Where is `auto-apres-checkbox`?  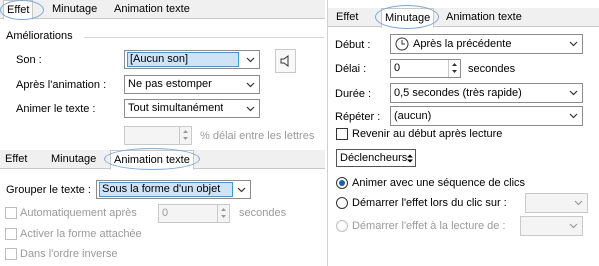 auto-apres-checkbox is located at coordinates (11, 213).